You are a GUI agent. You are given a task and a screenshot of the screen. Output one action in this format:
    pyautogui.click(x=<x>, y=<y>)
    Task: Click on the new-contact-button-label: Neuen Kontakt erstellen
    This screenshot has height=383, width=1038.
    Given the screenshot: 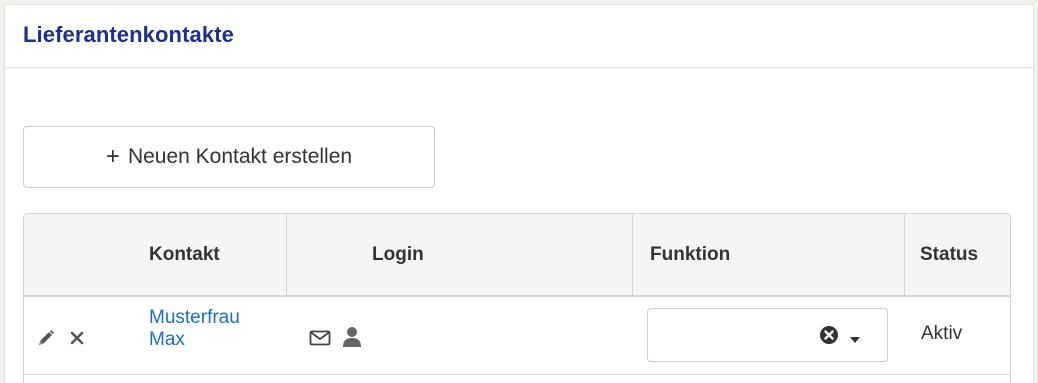 What is the action you would take?
    pyautogui.click(x=240, y=156)
    